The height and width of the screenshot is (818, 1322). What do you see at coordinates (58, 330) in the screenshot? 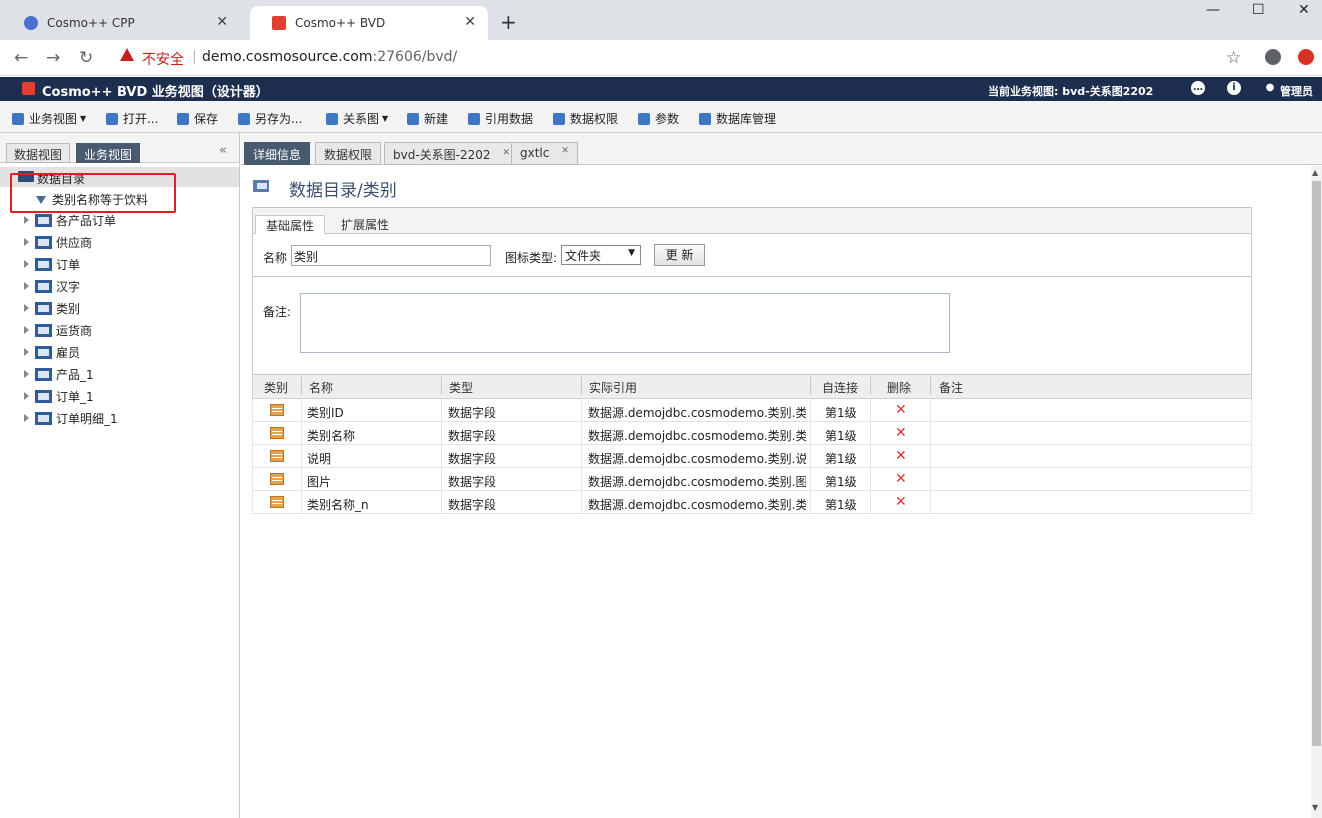
I see `tree-node: 运货商` at bounding box center [58, 330].